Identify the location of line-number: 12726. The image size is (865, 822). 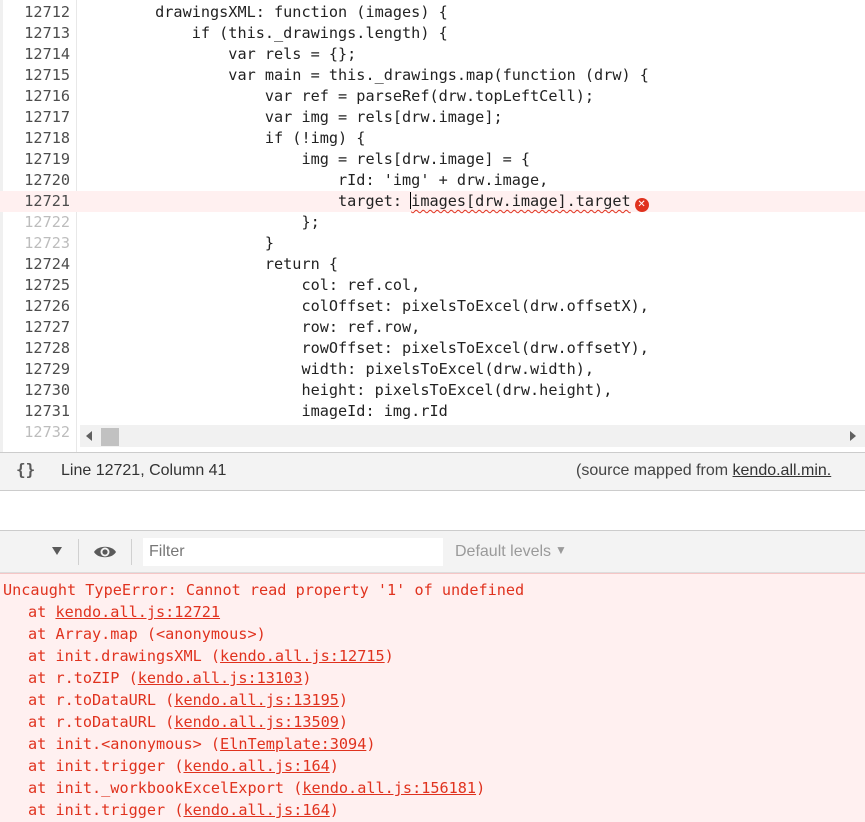
(35, 306).